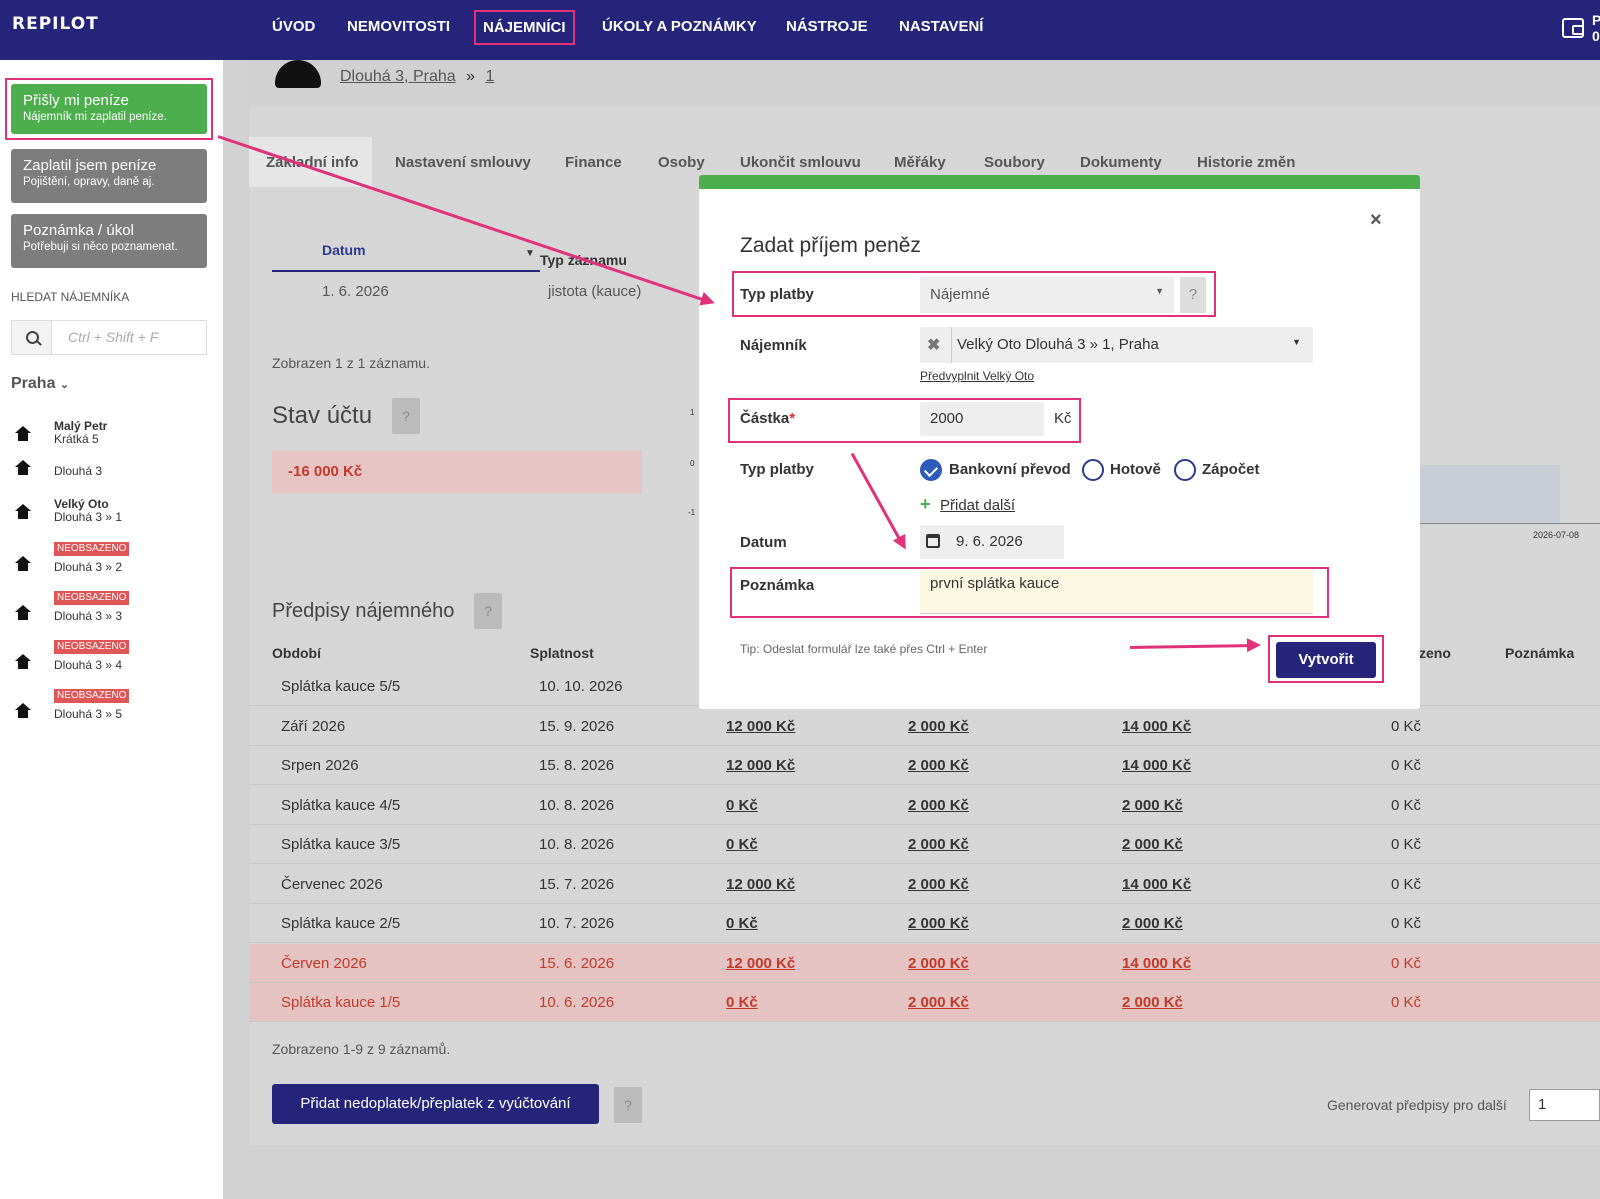 The width and height of the screenshot is (1600, 1199). I want to click on table-cell: 15. 9. 2026, so click(577, 726).